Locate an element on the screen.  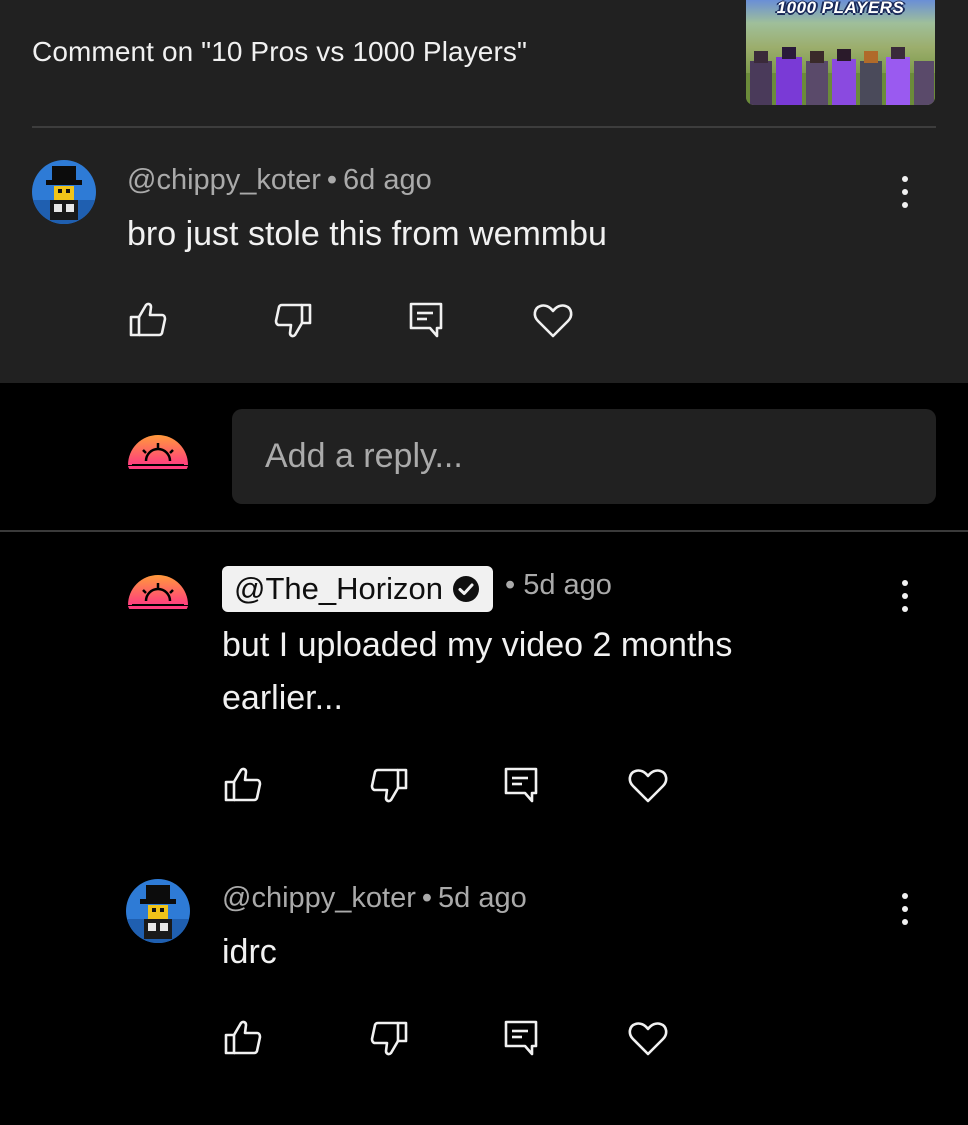
comment-author: @chippy_koter is located at coordinates (224, 180).